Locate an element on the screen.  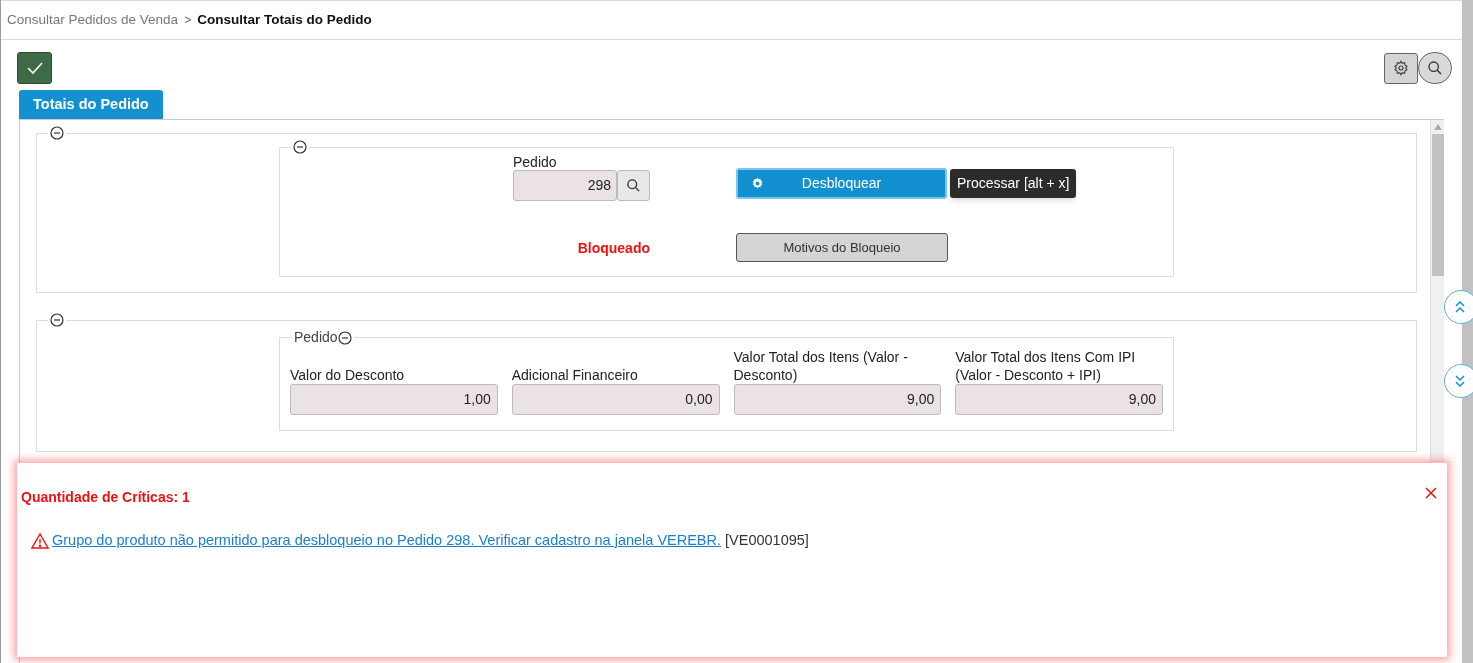
criticism-link: Grupo do produto não permitido para desbloqueio no Pedido 298. Verificar cadastro na janela VEREBR. is located at coordinates (387, 541).